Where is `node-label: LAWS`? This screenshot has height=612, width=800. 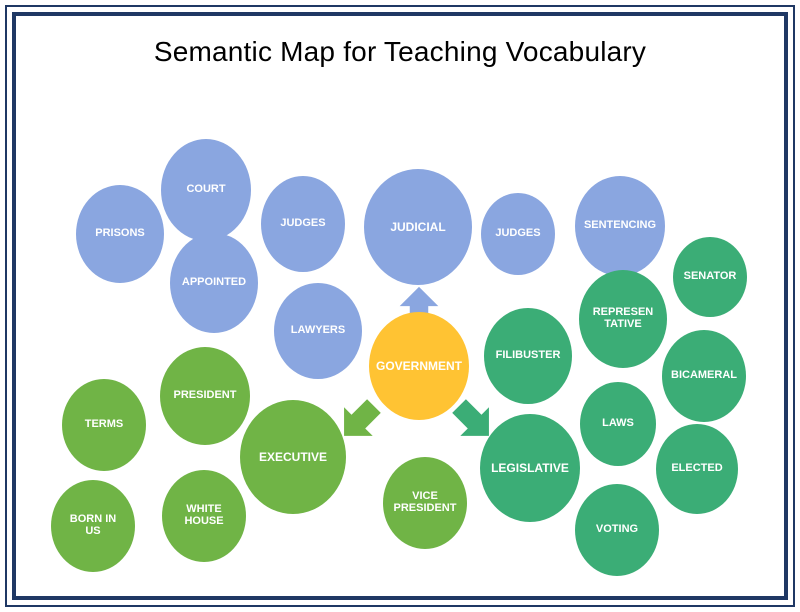
node-label: LAWS is located at coordinates (618, 423).